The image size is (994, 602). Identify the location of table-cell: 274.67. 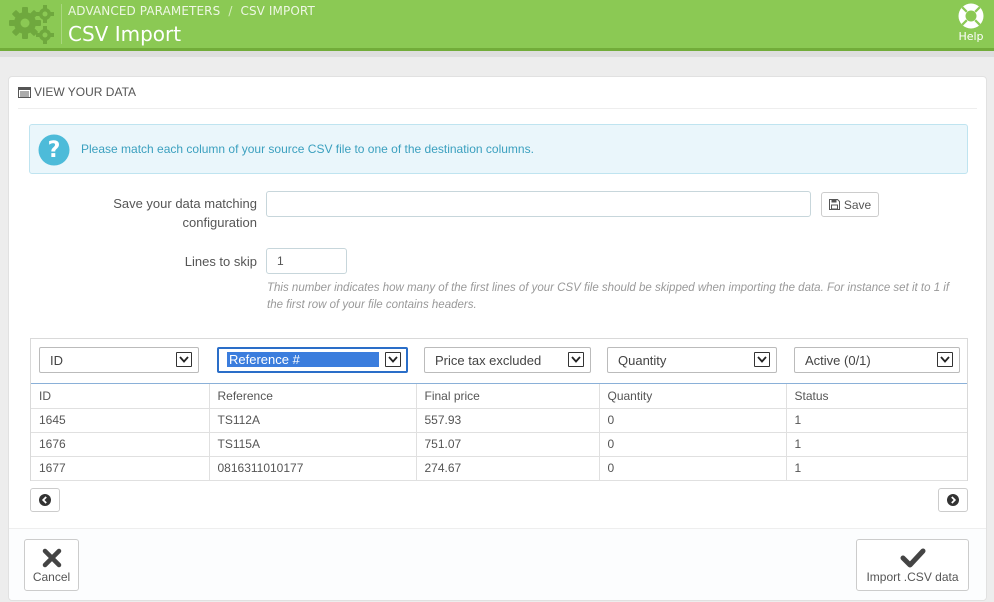
(508, 468).